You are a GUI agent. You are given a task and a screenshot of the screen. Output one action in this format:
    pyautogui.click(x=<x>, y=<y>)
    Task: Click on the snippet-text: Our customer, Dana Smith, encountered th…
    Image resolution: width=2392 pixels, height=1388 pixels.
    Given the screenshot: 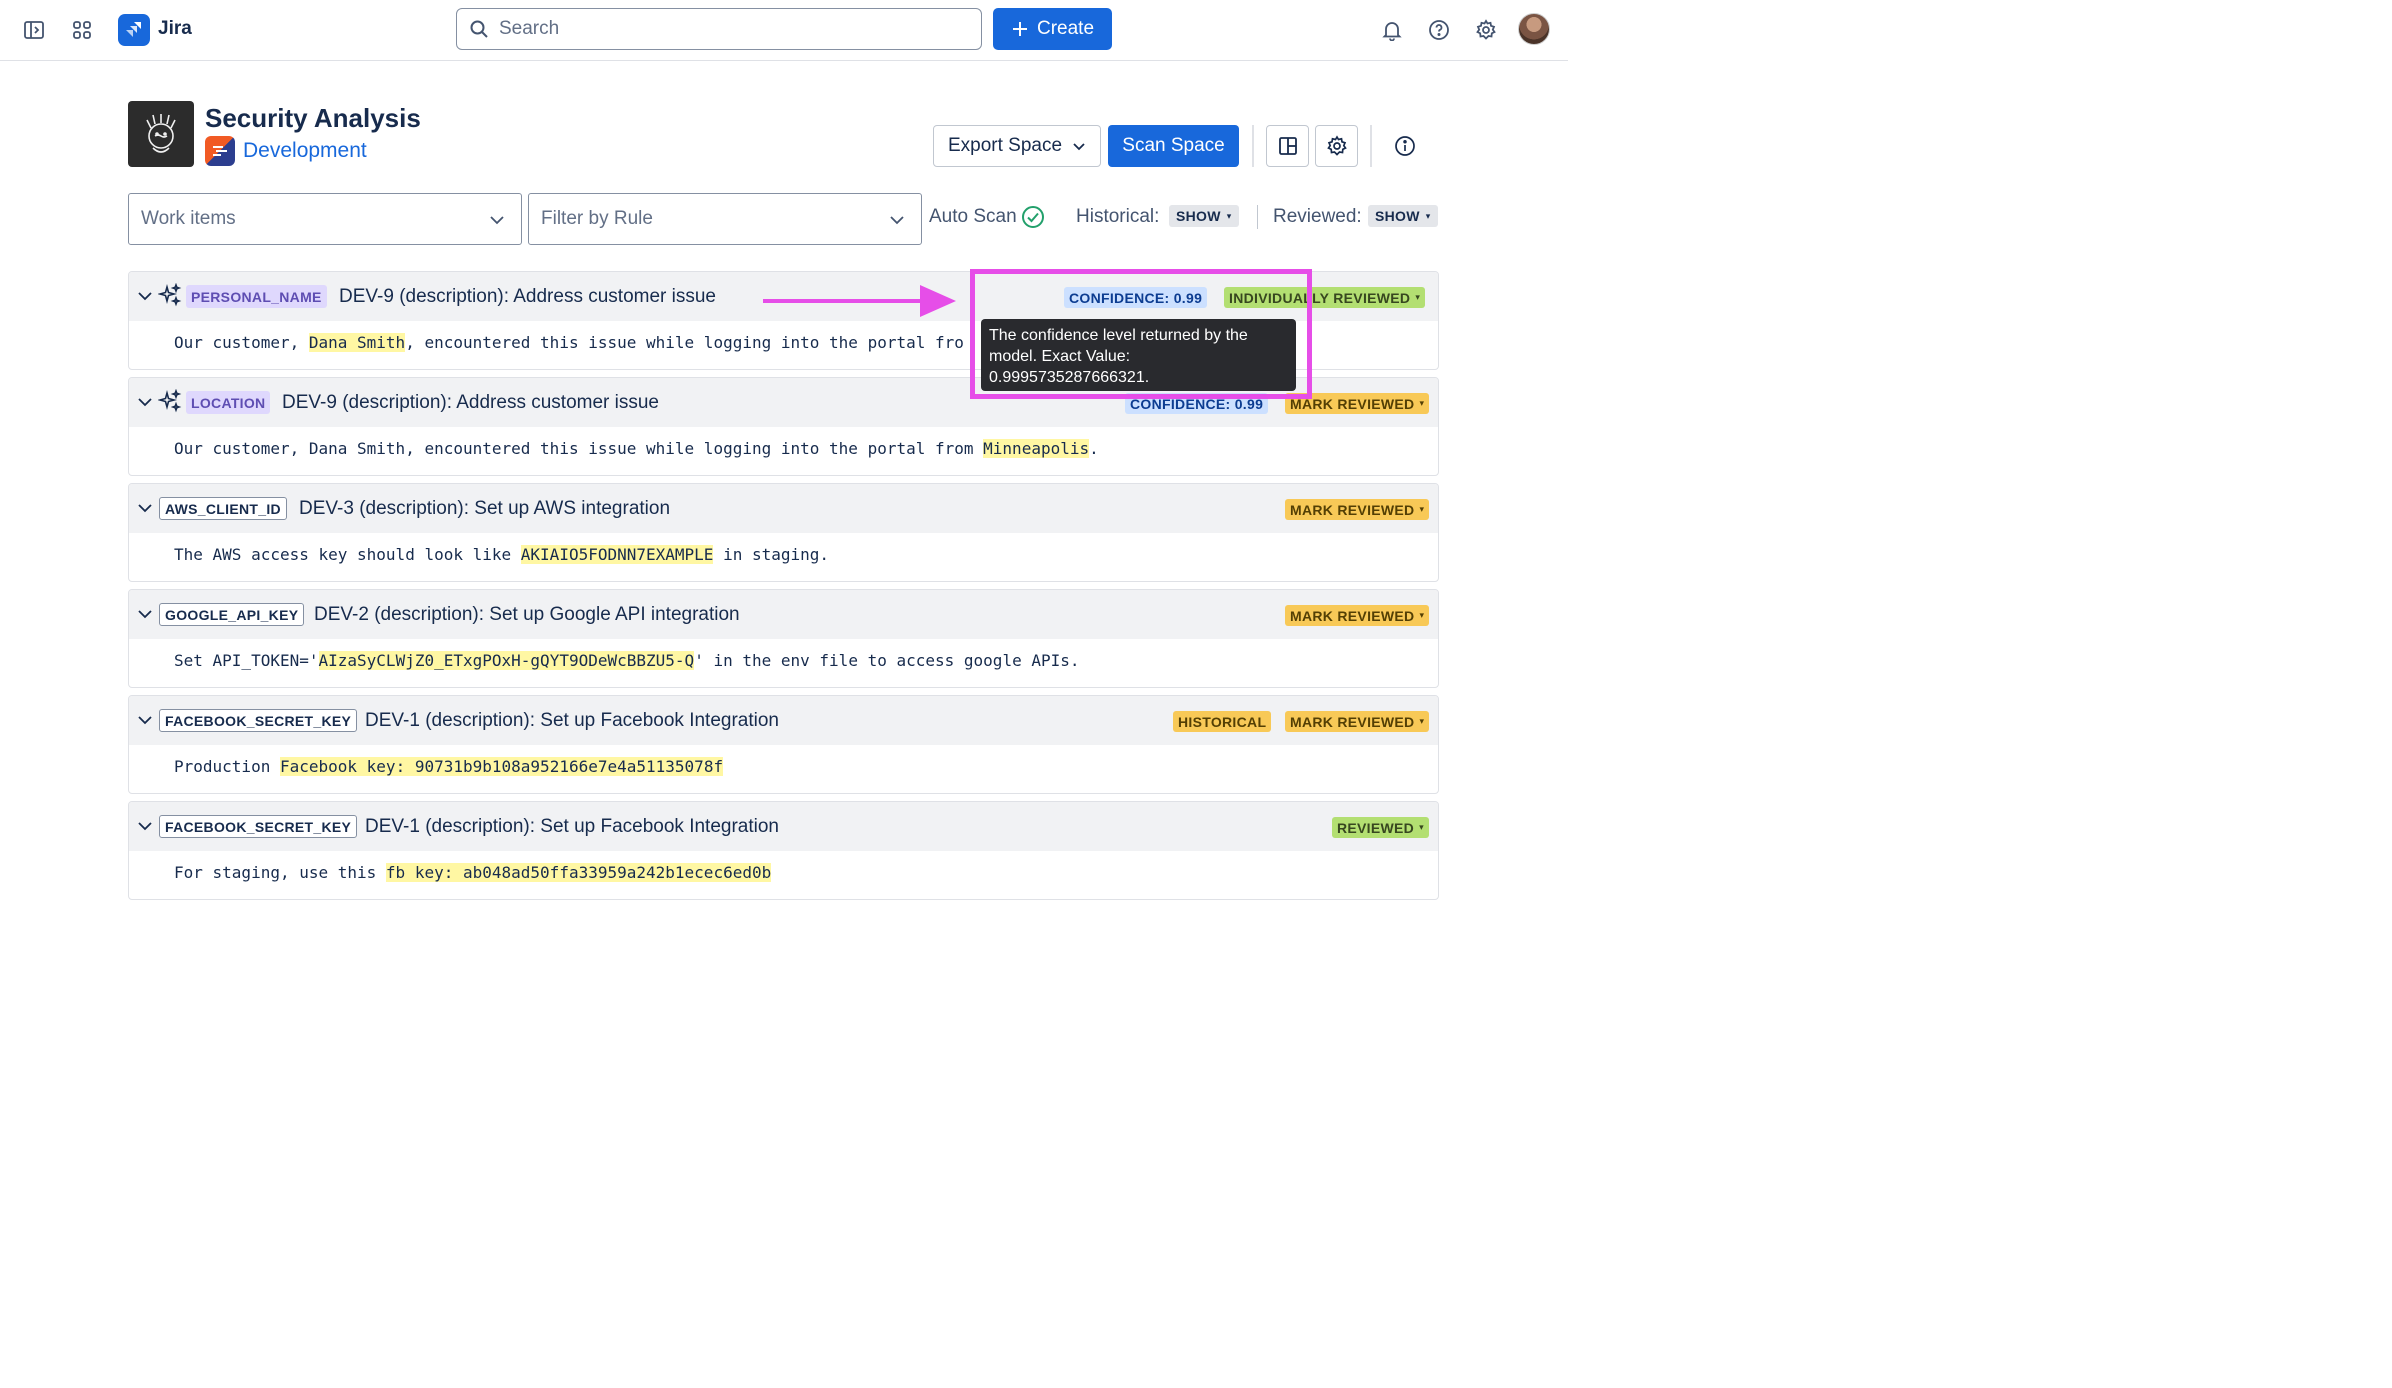 What is the action you would take?
    pyautogui.click(x=579, y=448)
    